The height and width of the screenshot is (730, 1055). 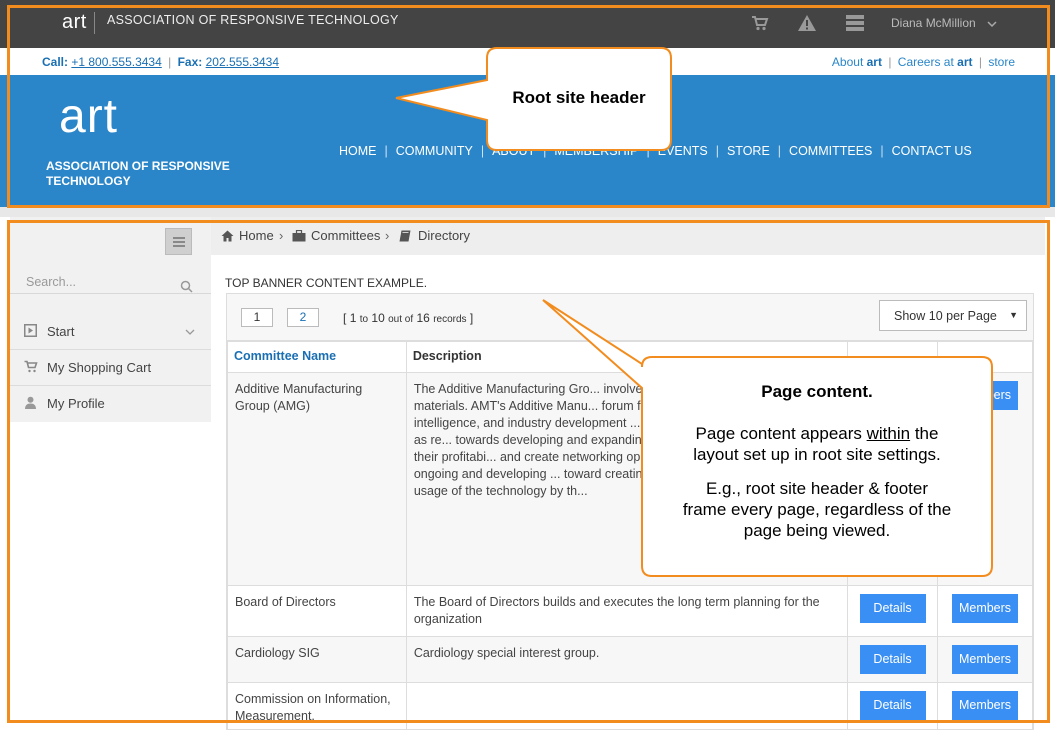 What do you see at coordinates (31, 331) in the screenshot?
I see `play-square-icon` at bounding box center [31, 331].